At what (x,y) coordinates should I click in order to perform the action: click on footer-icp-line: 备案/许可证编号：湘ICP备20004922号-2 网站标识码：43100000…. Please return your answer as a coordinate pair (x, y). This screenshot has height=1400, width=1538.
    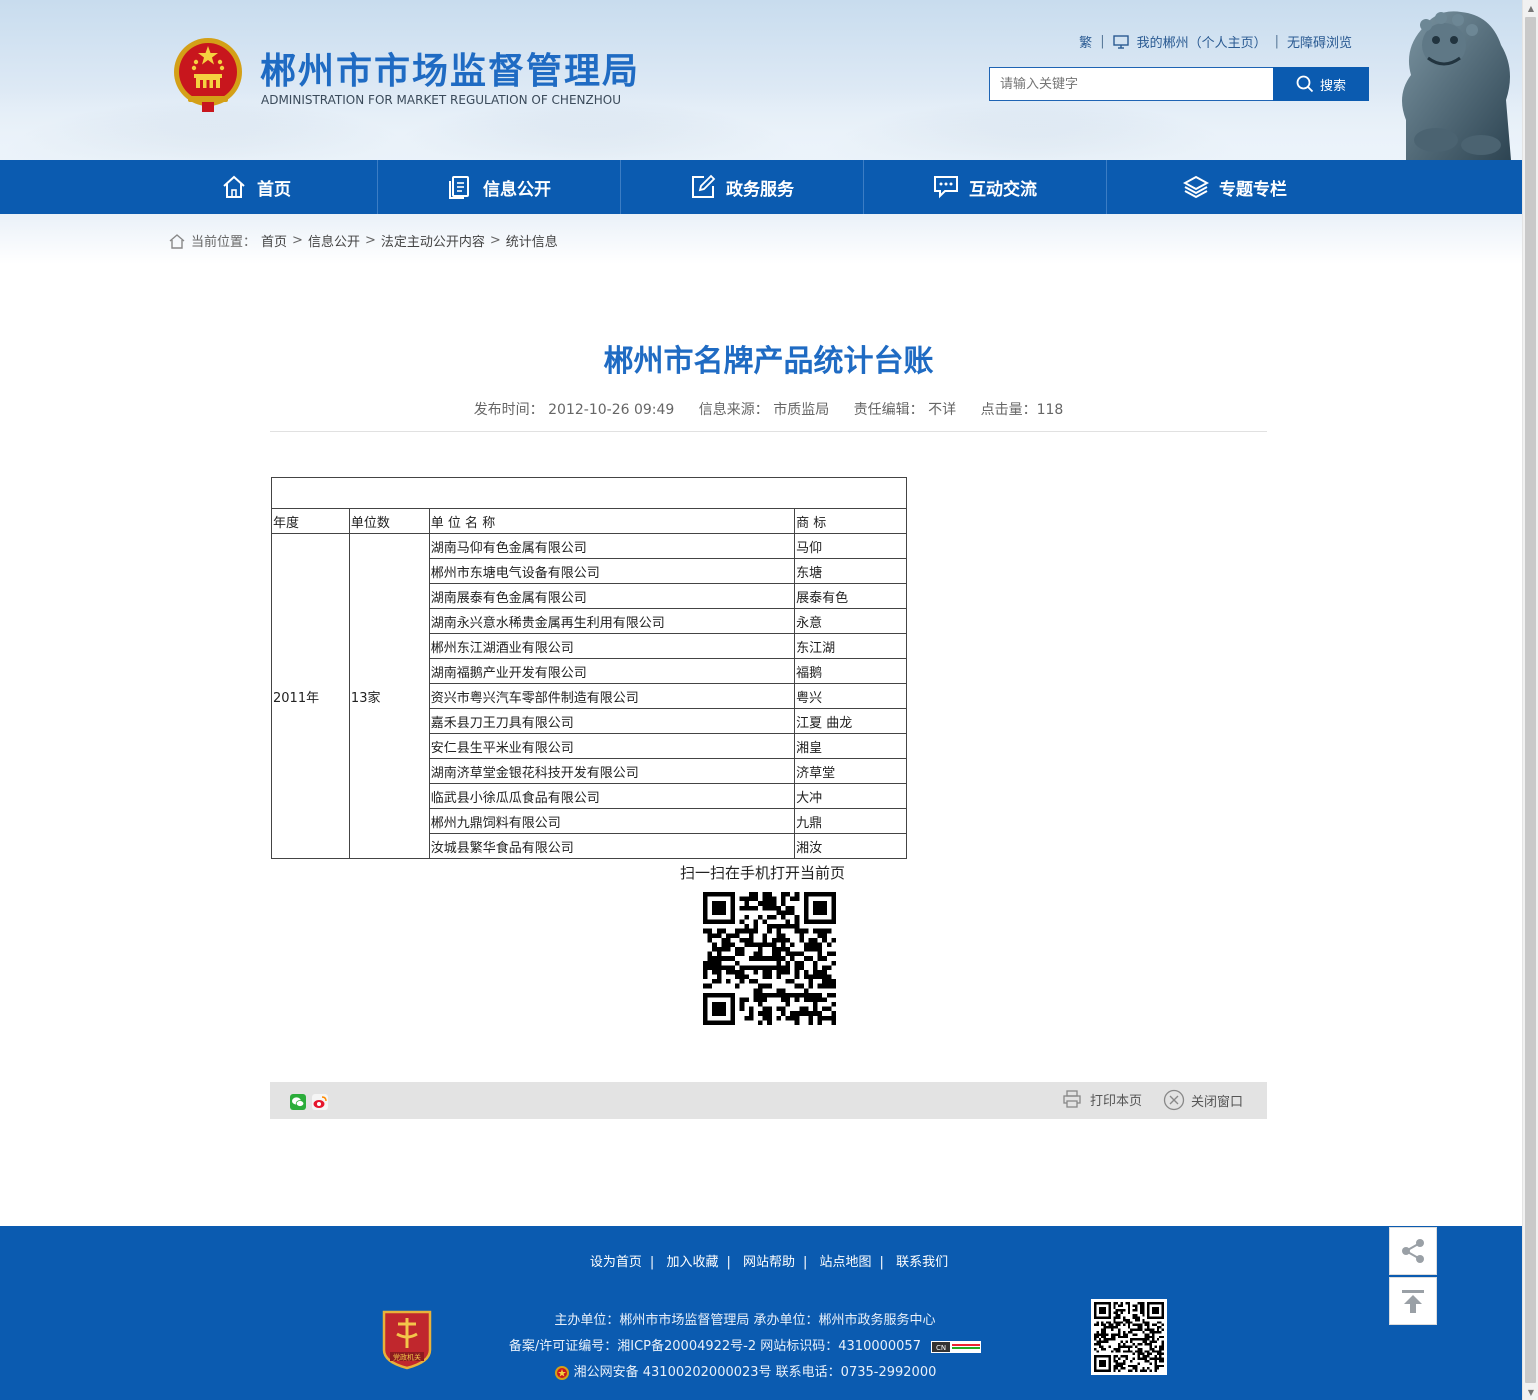
    Looking at the image, I should click on (745, 1347).